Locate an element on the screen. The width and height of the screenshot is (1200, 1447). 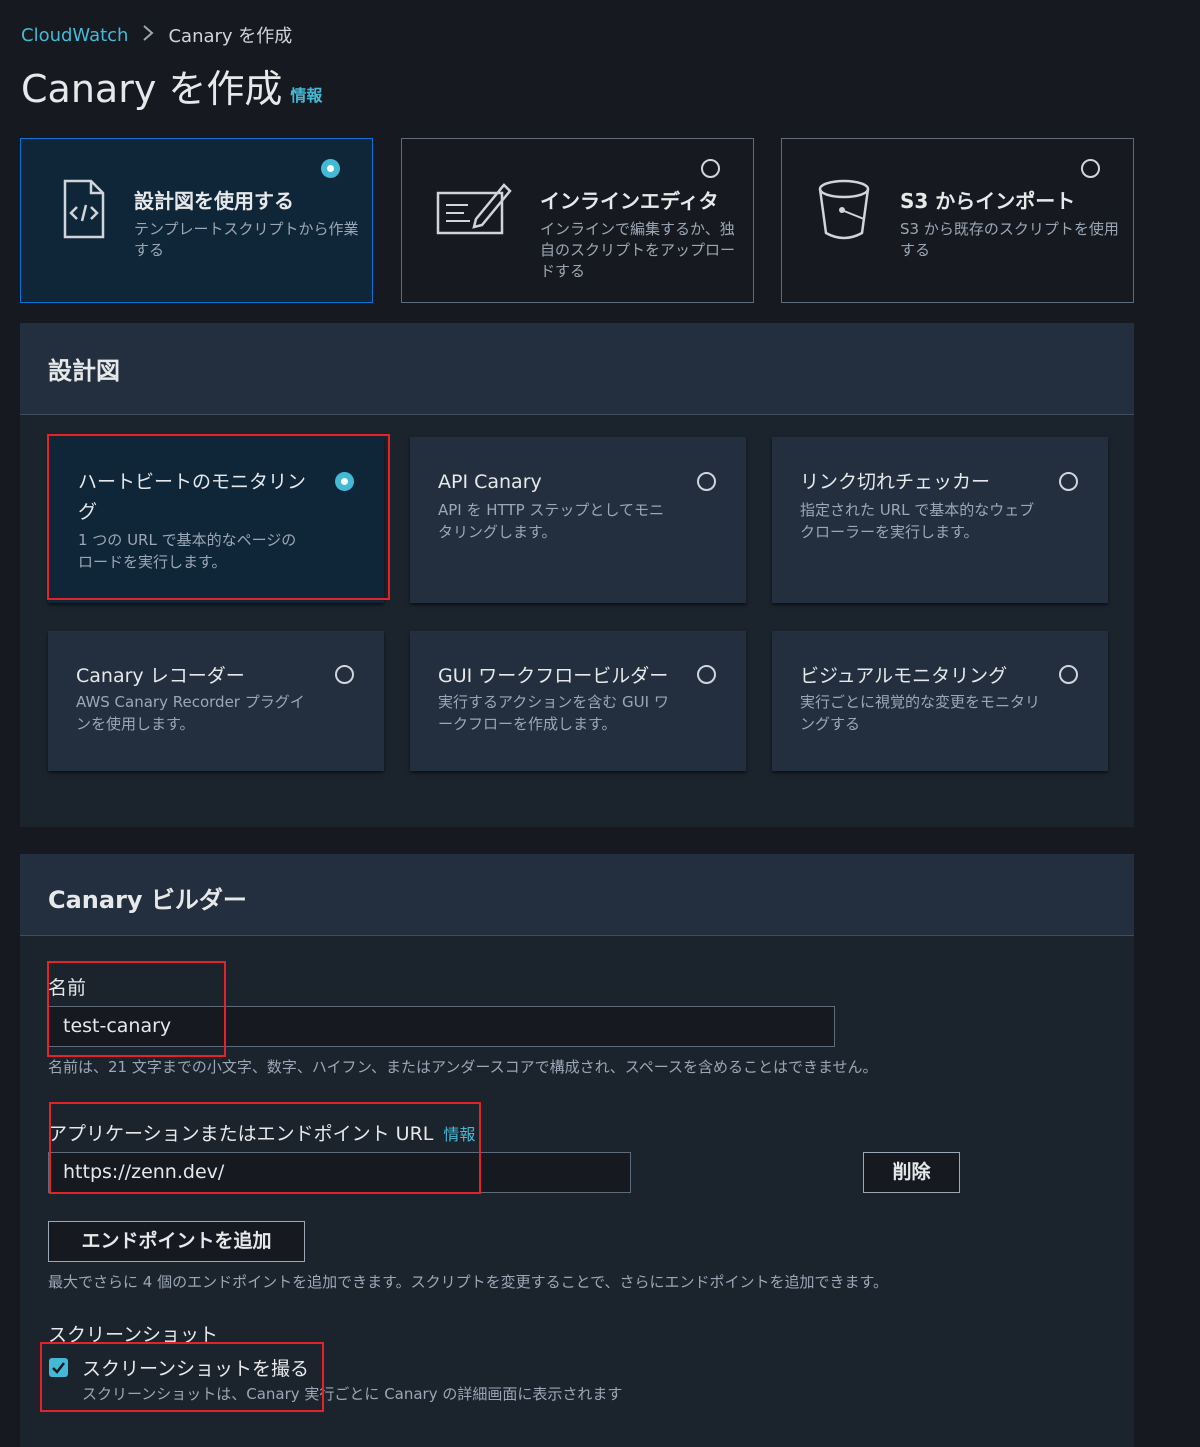
tile-desc: テンプレートスクリプトから作業する is located at coordinates (246, 239).